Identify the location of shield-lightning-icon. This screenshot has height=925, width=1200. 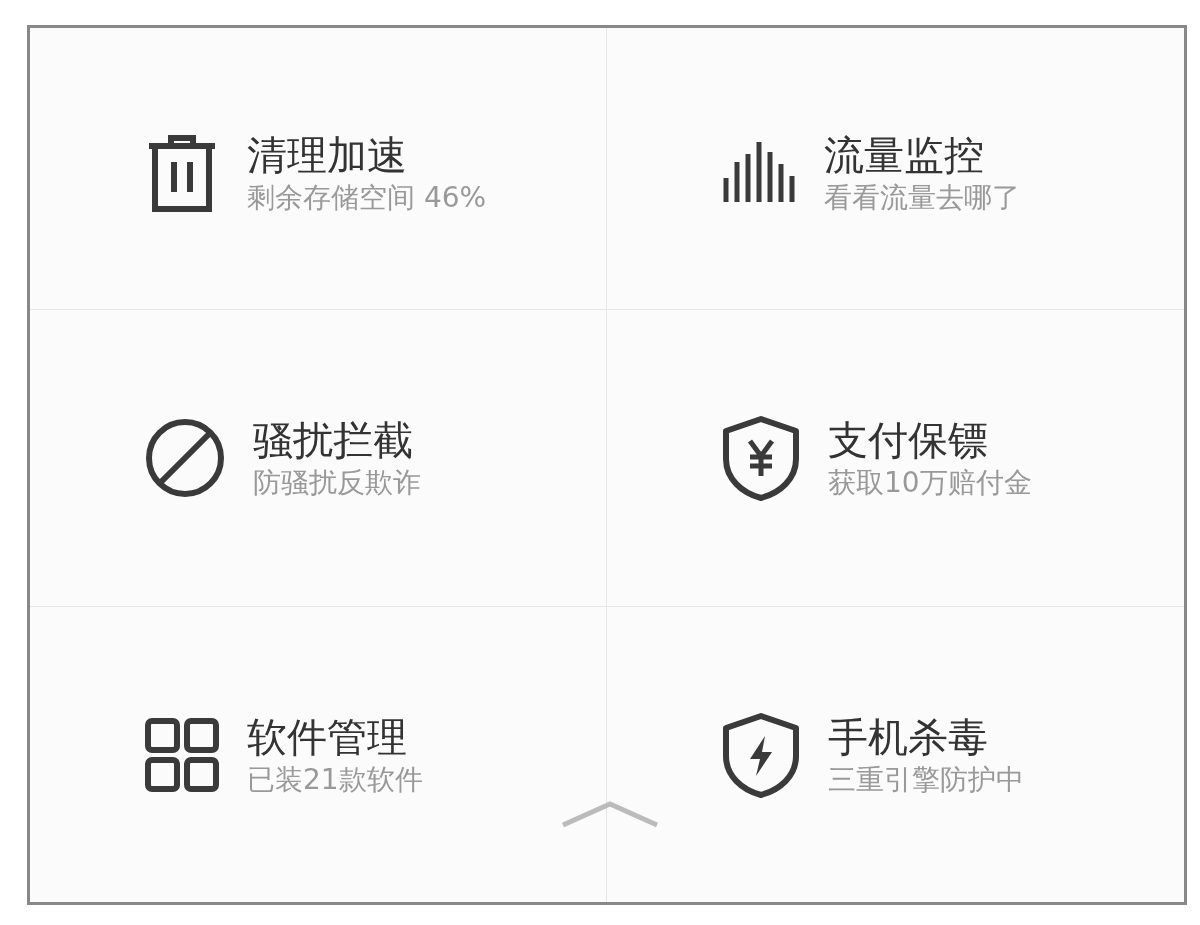
(761, 754).